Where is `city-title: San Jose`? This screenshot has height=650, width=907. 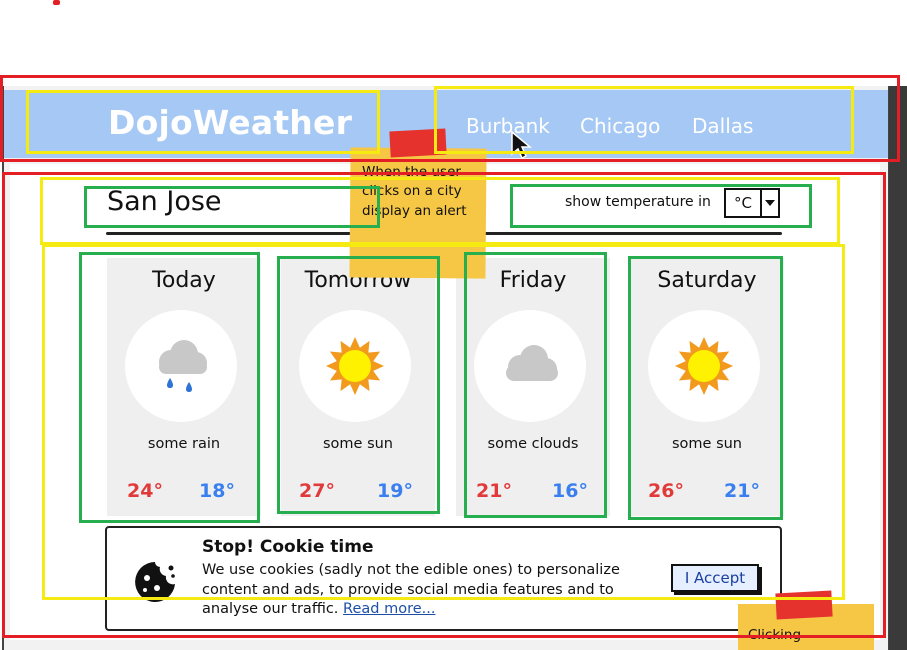
city-title: San Jose is located at coordinates (164, 201).